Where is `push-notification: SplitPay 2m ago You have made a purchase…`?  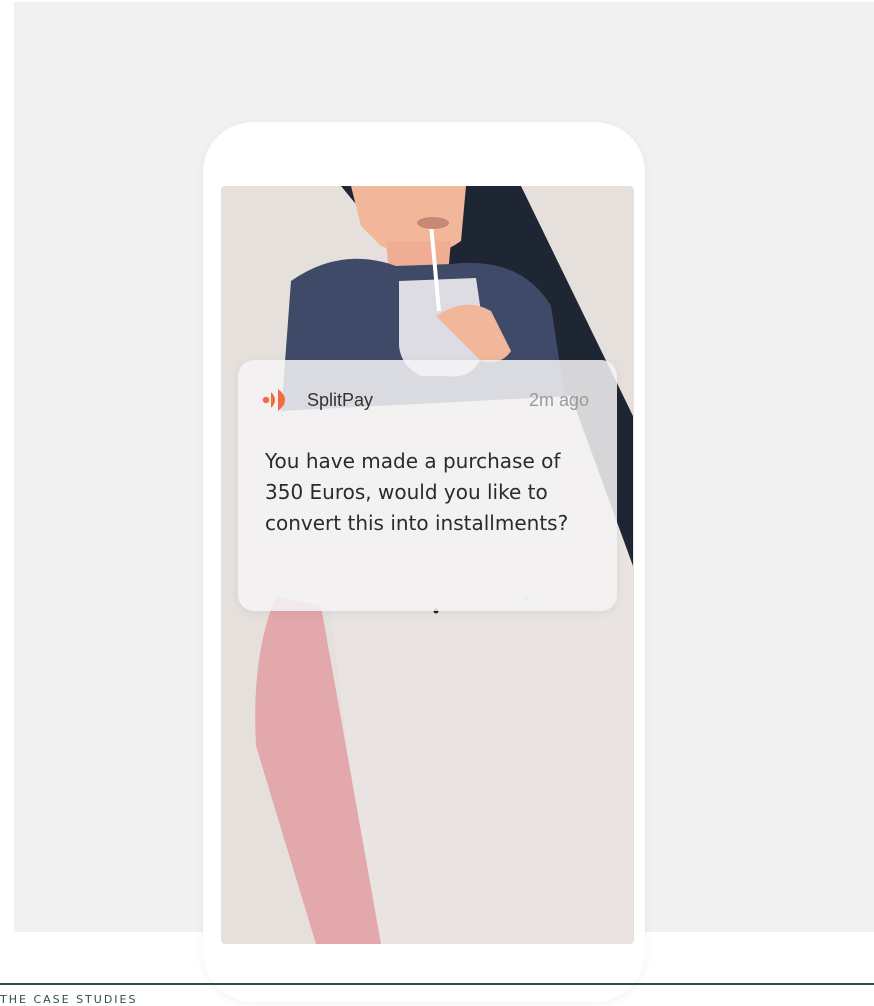
push-notification: SplitPay 2m ago You have made a purchase… is located at coordinates (427, 485).